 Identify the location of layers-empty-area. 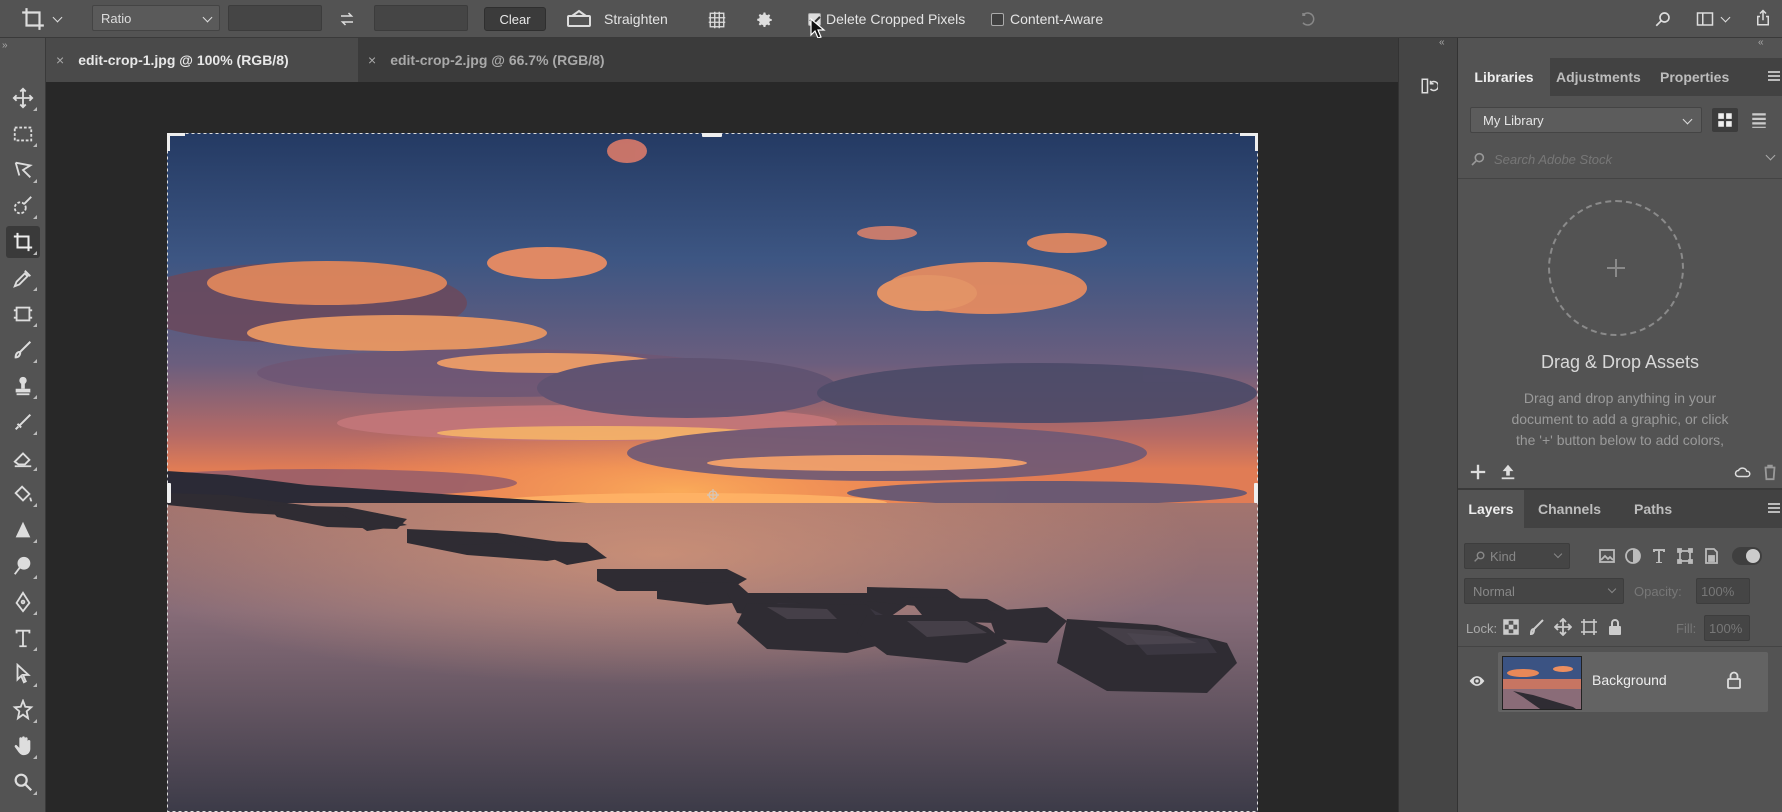
(1620, 763).